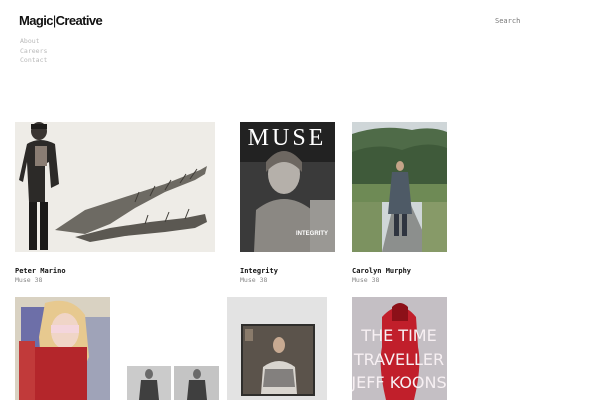 The height and width of the screenshot is (400, 600). Describe the element at coordinates (33, 42) in the screenshot. I see `nav-link-about: About` at that location.